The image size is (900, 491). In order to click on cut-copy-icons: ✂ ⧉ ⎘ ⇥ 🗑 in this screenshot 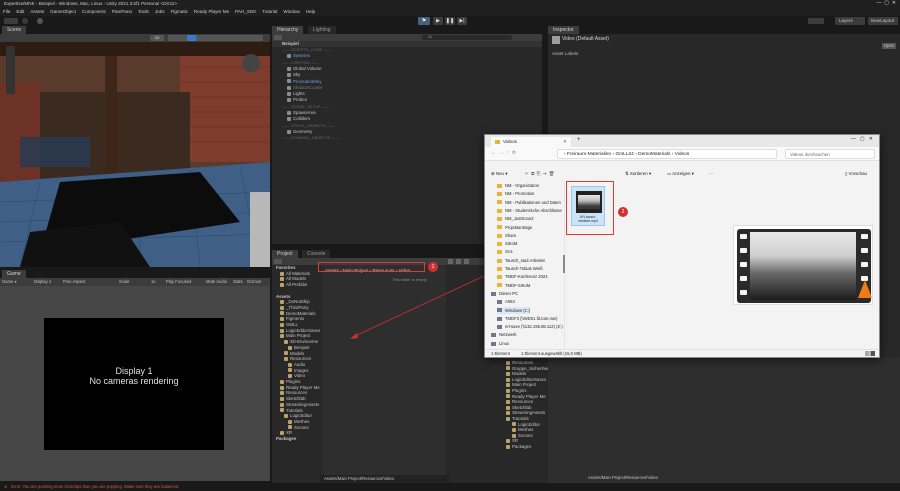, I will do `click(539, 174)`.